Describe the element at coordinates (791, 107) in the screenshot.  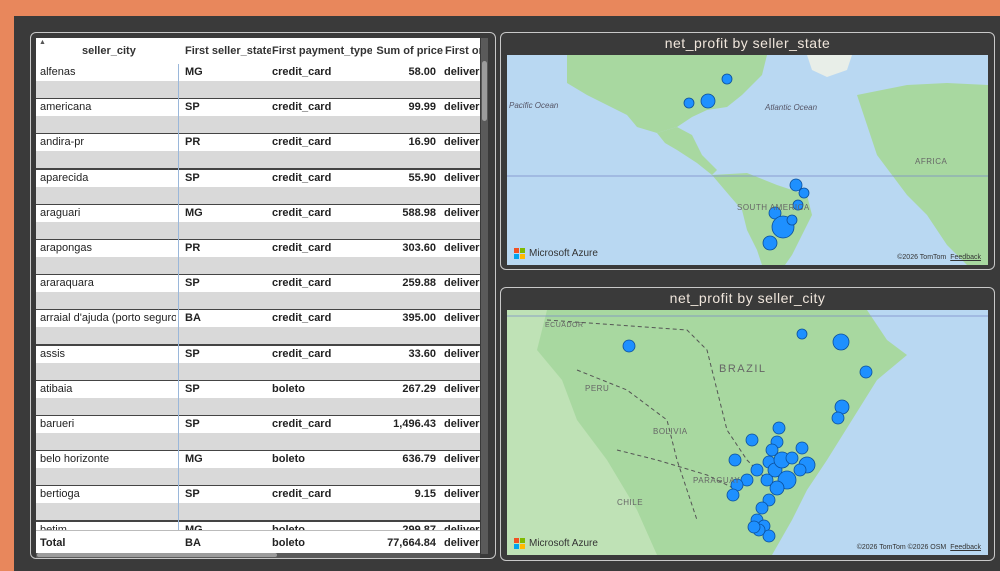
I see `label-atlantic: Atlantic Ocean` at that location.